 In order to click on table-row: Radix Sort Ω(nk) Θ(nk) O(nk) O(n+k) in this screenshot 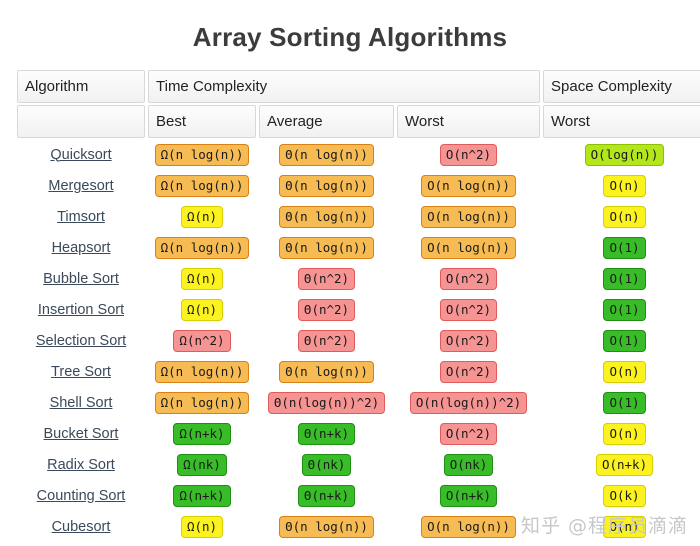, I will do `click(358, 464)`.